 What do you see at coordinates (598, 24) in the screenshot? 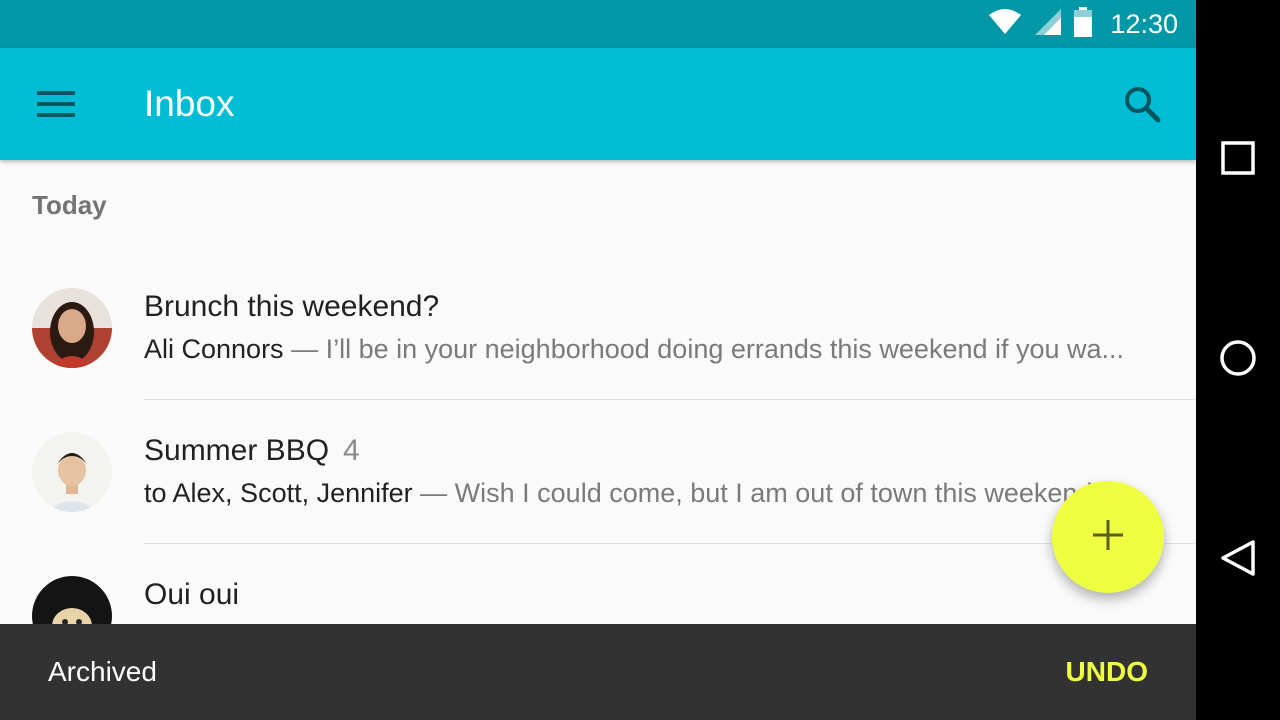
I see `status-bar: 12:30` at bounding box center [598, 24].